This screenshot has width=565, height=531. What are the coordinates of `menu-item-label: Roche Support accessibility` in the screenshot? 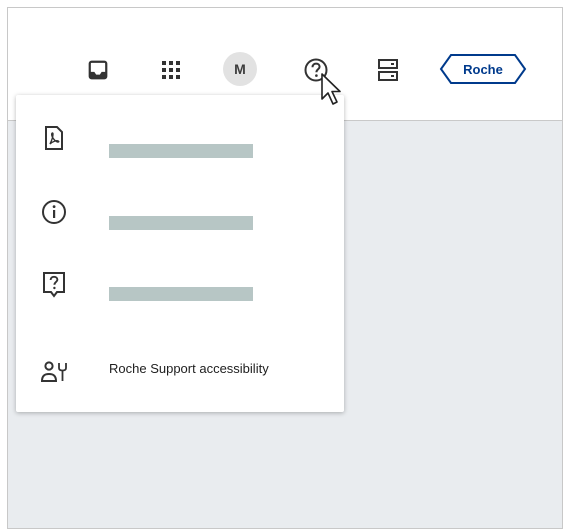 It's located at (189, 368).